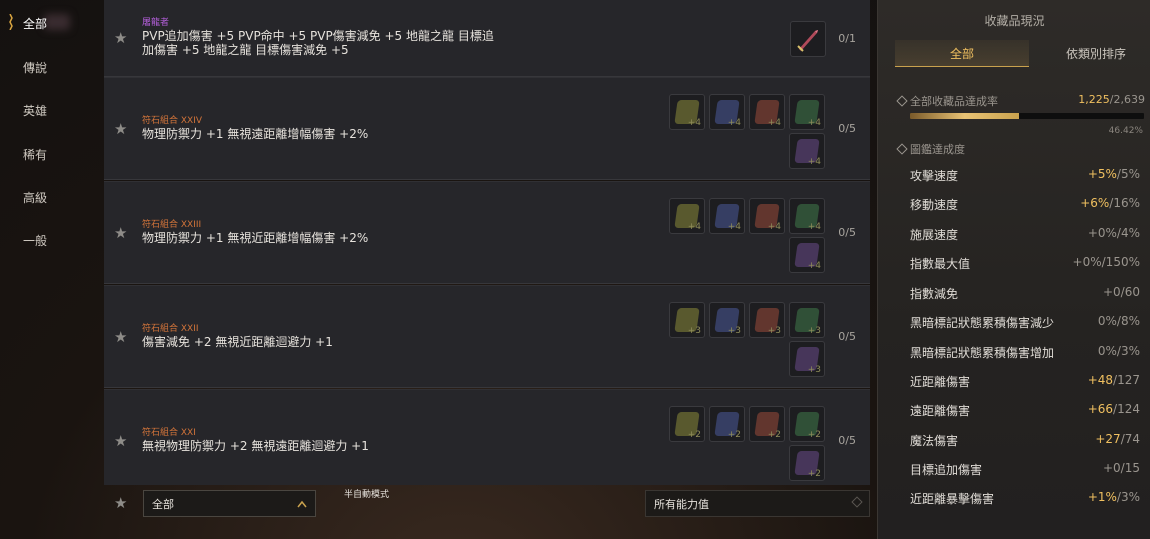 The height and width of the screenshot is (539, 1150). I want to click on favorites-filter-star-icon: ★, so click(120, 503).